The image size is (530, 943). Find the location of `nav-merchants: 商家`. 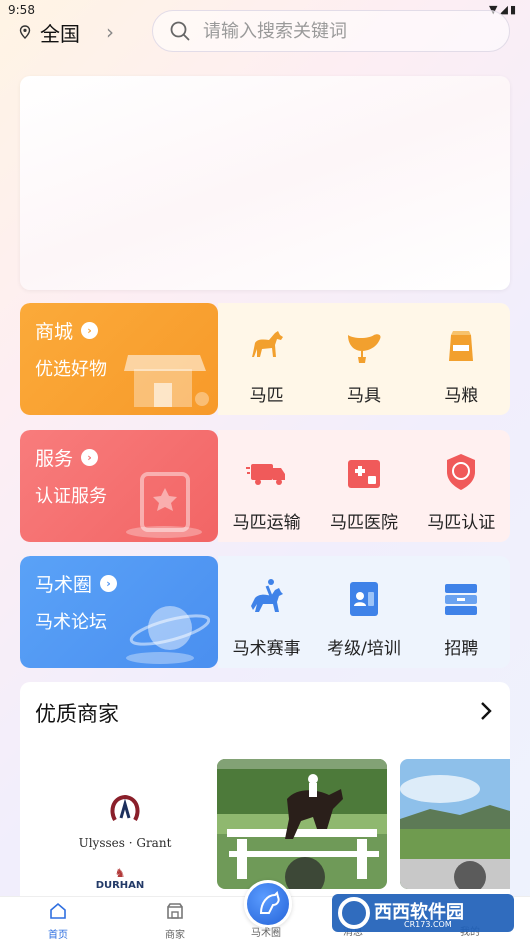

nav-merchants: 商家 is located at coordinates (175, 921).